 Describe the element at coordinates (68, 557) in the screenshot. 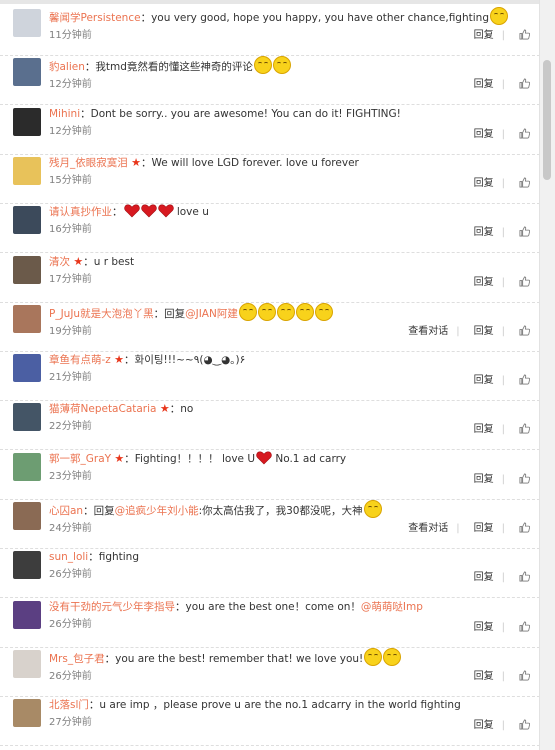

I see `username-link: sun_loli` at that location.